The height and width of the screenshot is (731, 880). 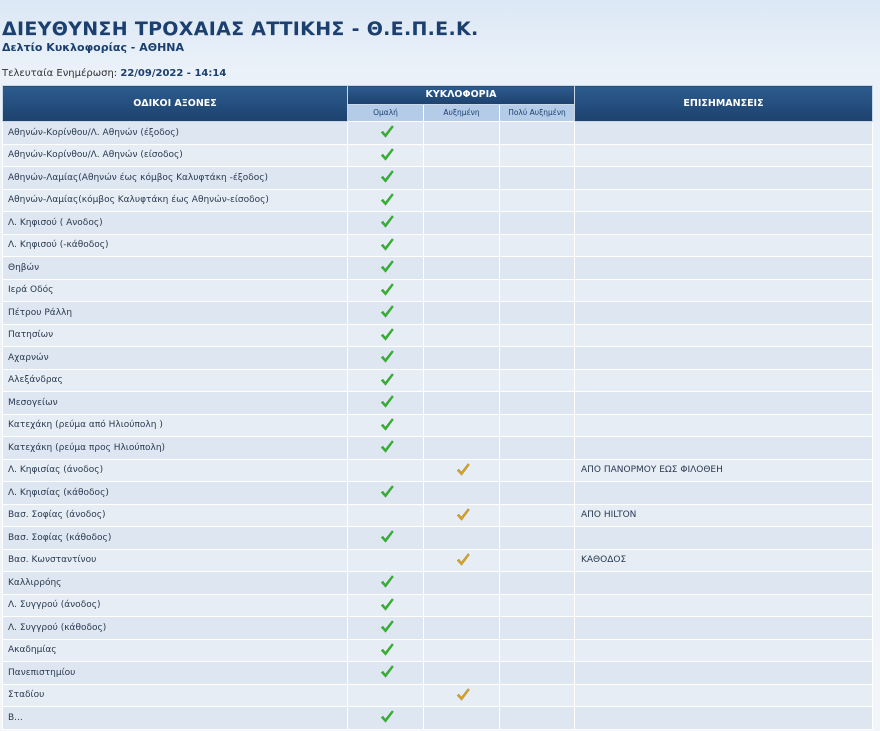 I want to click on last-update: Τελευταία Ενημέρωση: 22/09/2022 - 14:14, so click(x=114, y=73).